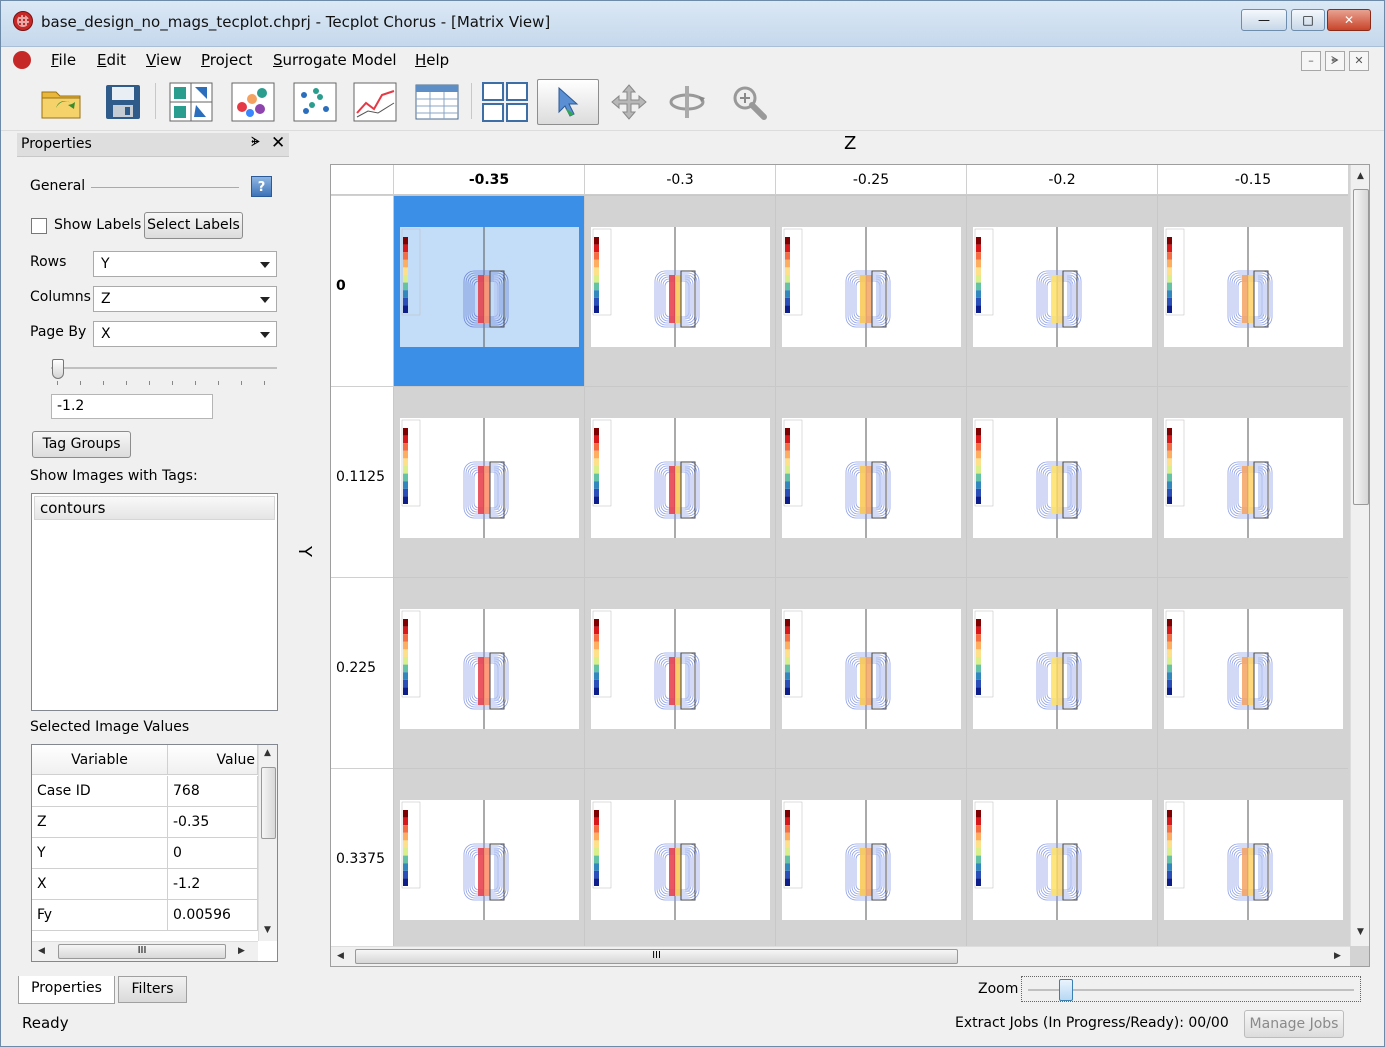 The height and width of the screenshot is (1047, 1385). What do you see at coordinates (1308, 20) in the screenshot?
I see `maximize-button: □` at bounding box center [1308, 20].